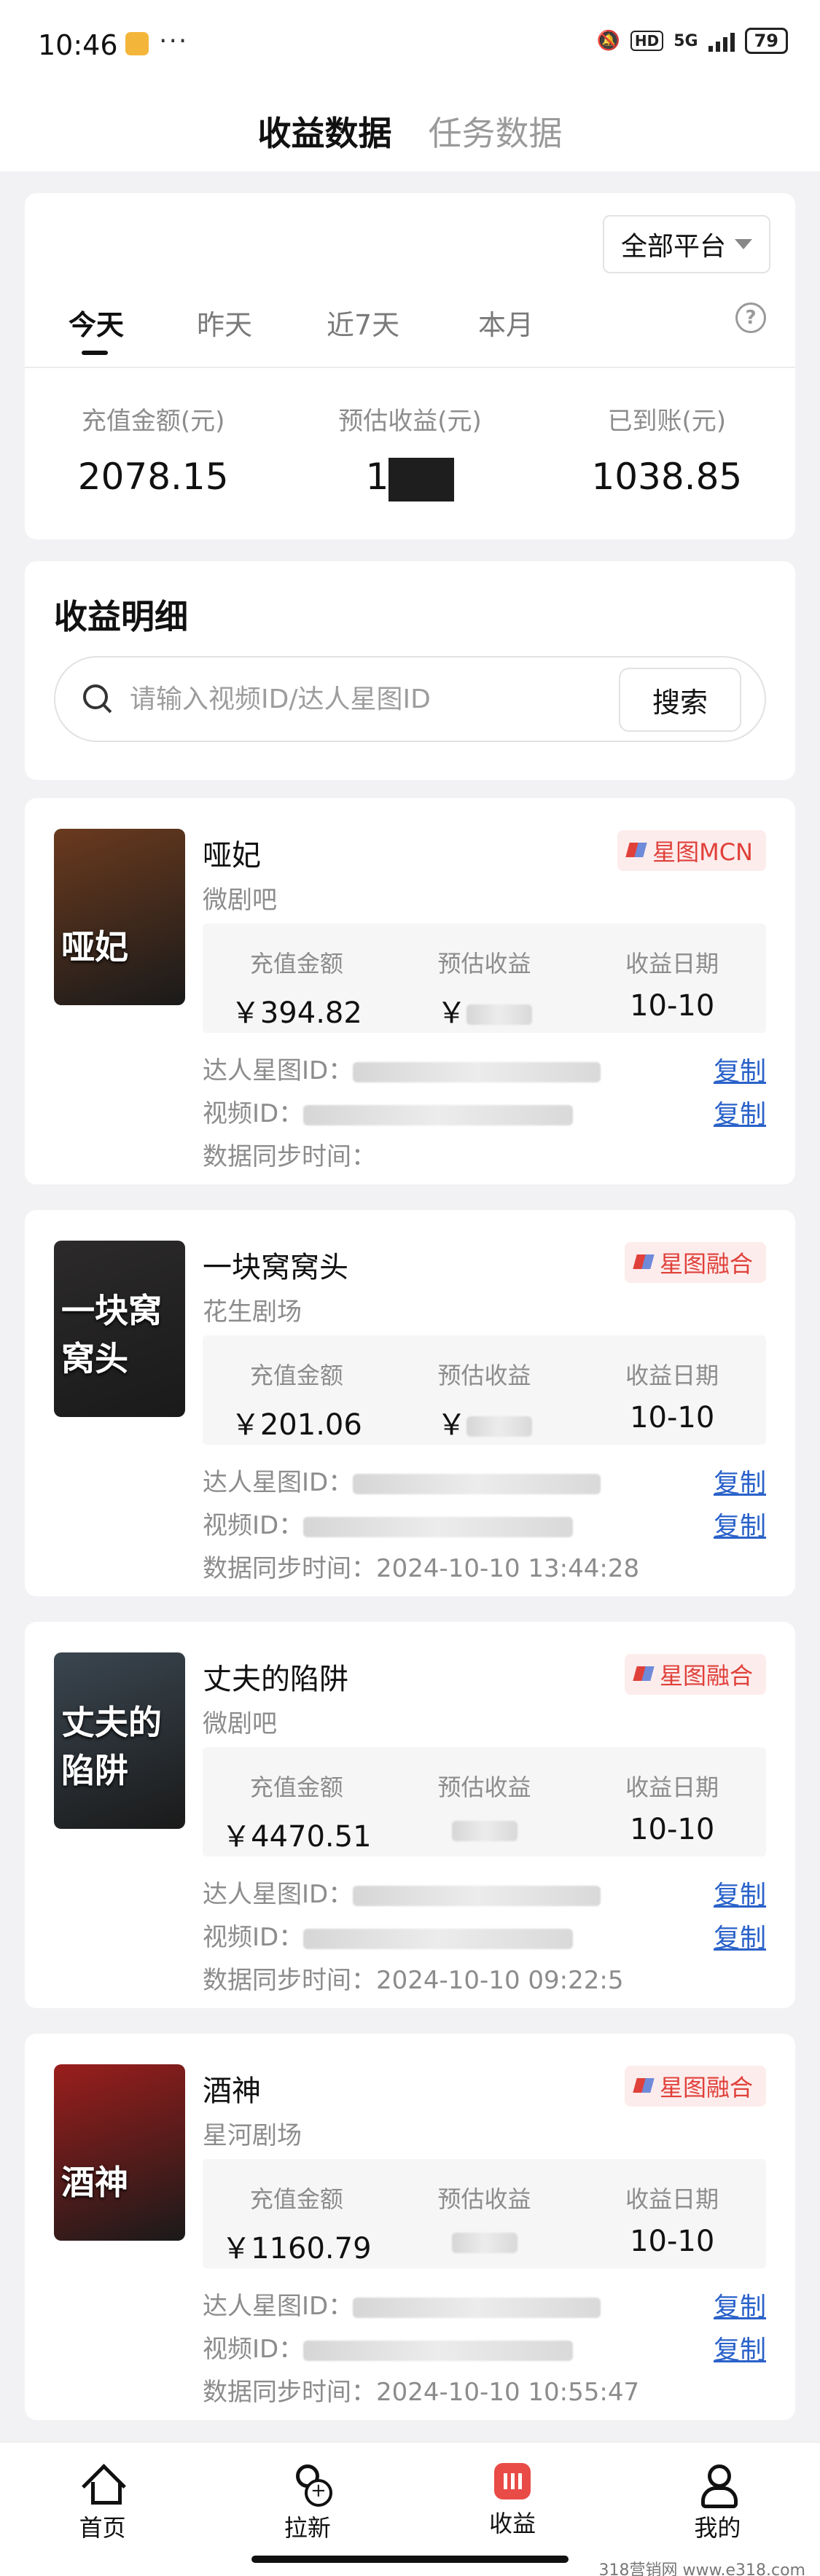 This screenshot has width=820, height=2576. I want to click on drama-title: 丈夫的陷阱, so click(276, 1679).